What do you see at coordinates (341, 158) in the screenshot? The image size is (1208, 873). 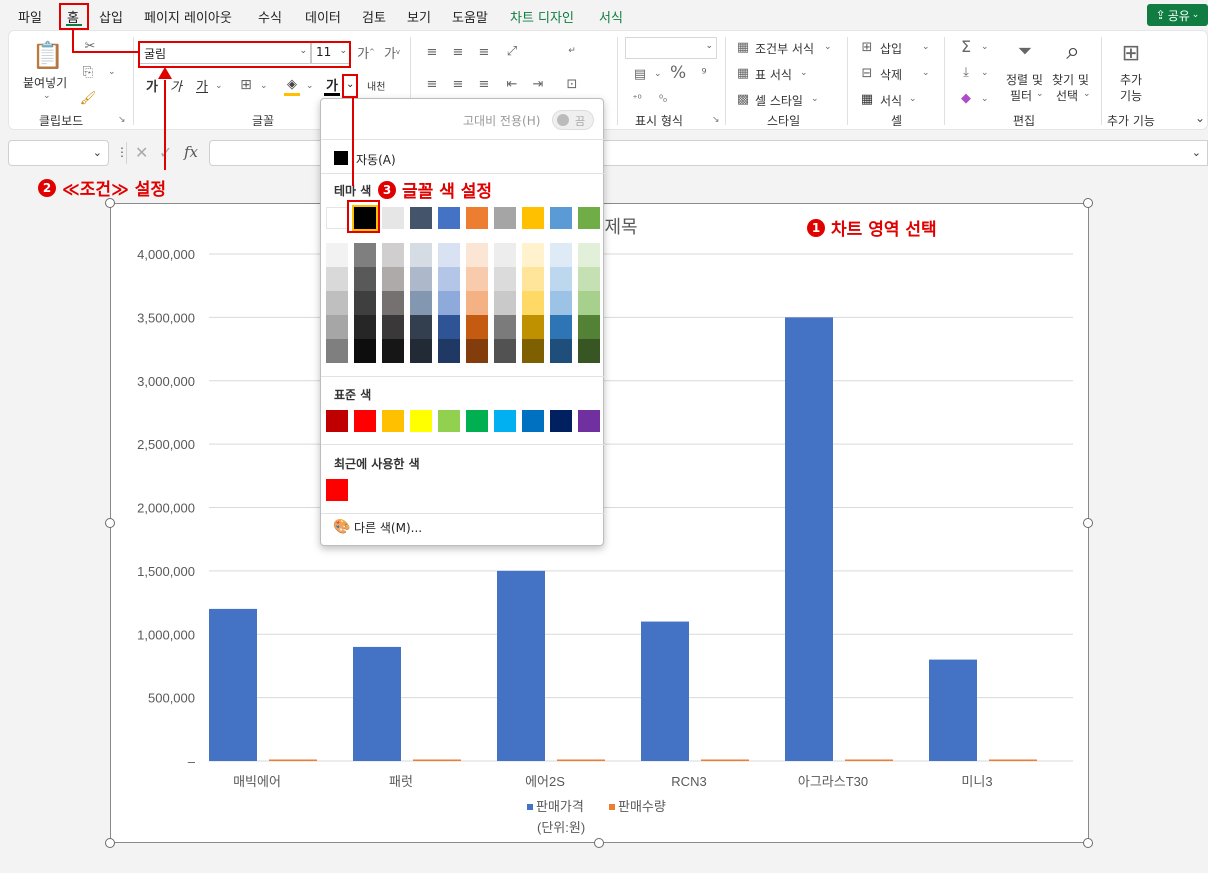 I see `auto-color-swatch` at bounding box center [341, 158].